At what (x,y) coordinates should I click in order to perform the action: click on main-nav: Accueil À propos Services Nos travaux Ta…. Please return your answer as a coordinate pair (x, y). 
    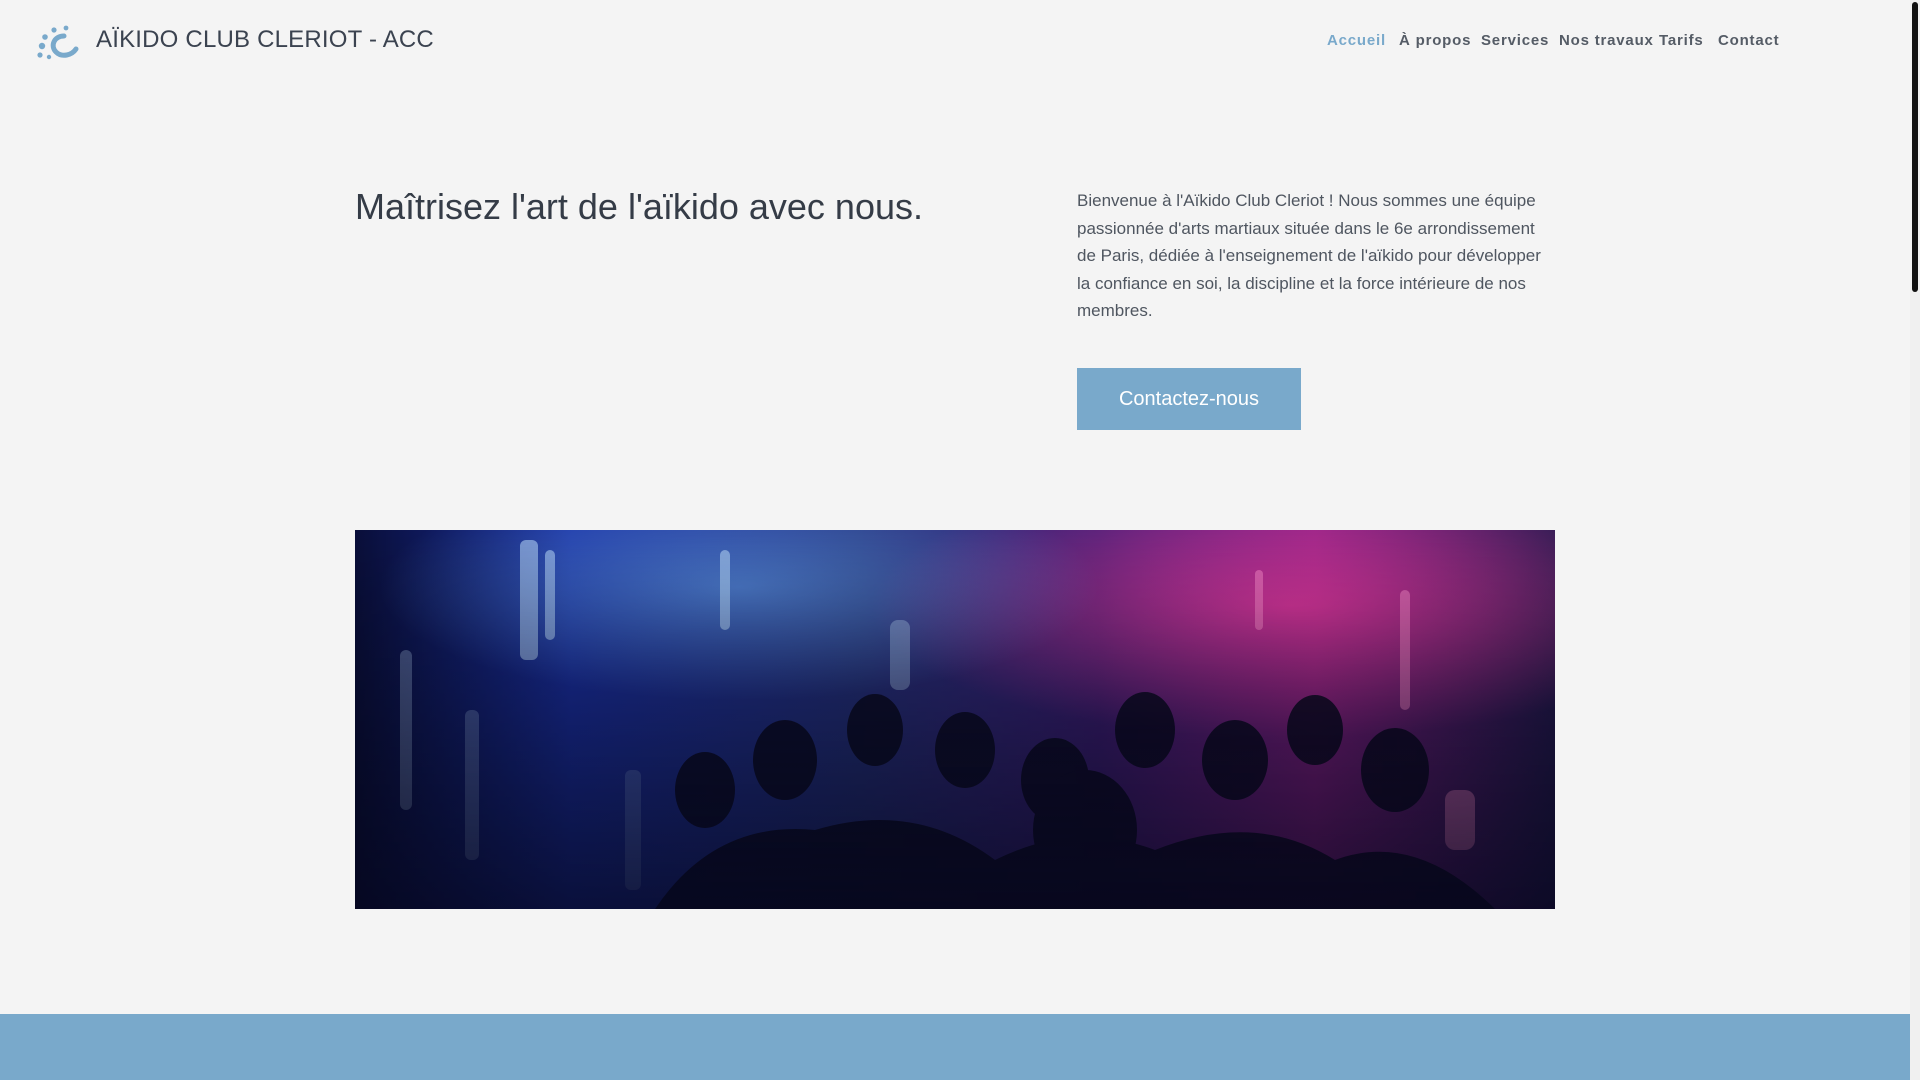
    Looking at the image, I should click on (1582, 42).